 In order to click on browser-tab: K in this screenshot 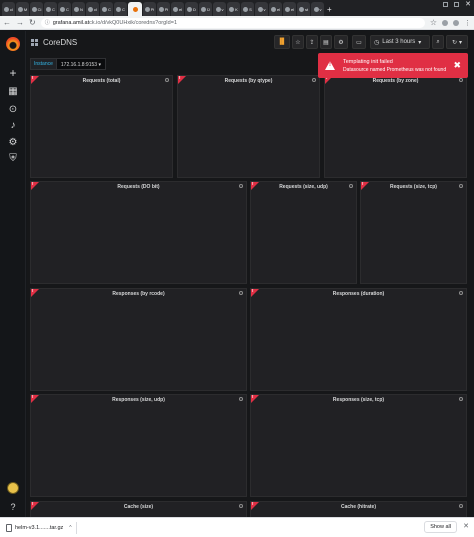, I will do `click(233, 9)`.